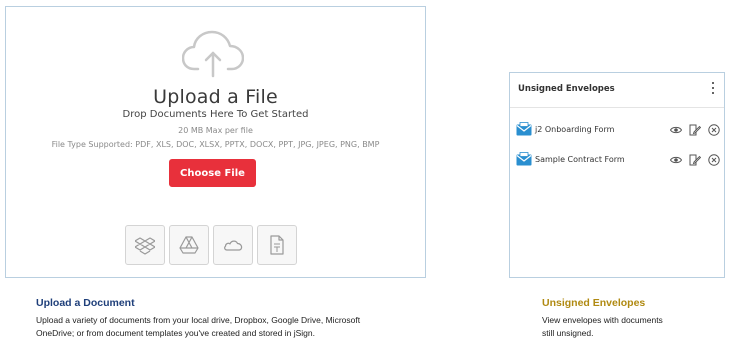 This screenshot has height=347, width=731. I want to click on dropbox-button, so click(145, 245).